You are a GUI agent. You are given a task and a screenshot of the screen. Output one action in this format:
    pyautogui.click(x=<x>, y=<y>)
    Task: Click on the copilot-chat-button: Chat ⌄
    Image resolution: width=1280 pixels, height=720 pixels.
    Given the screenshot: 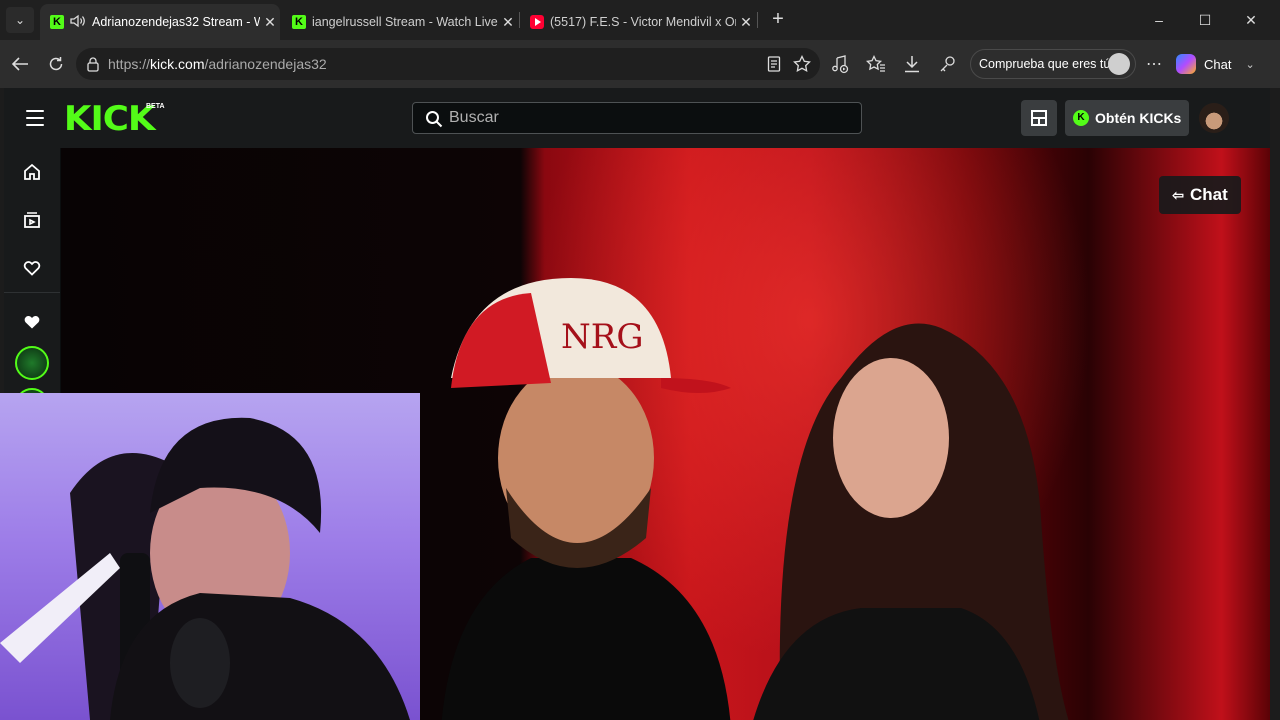 What is the action you would take?
    pyautogui.click(x=1224, y=64)
    